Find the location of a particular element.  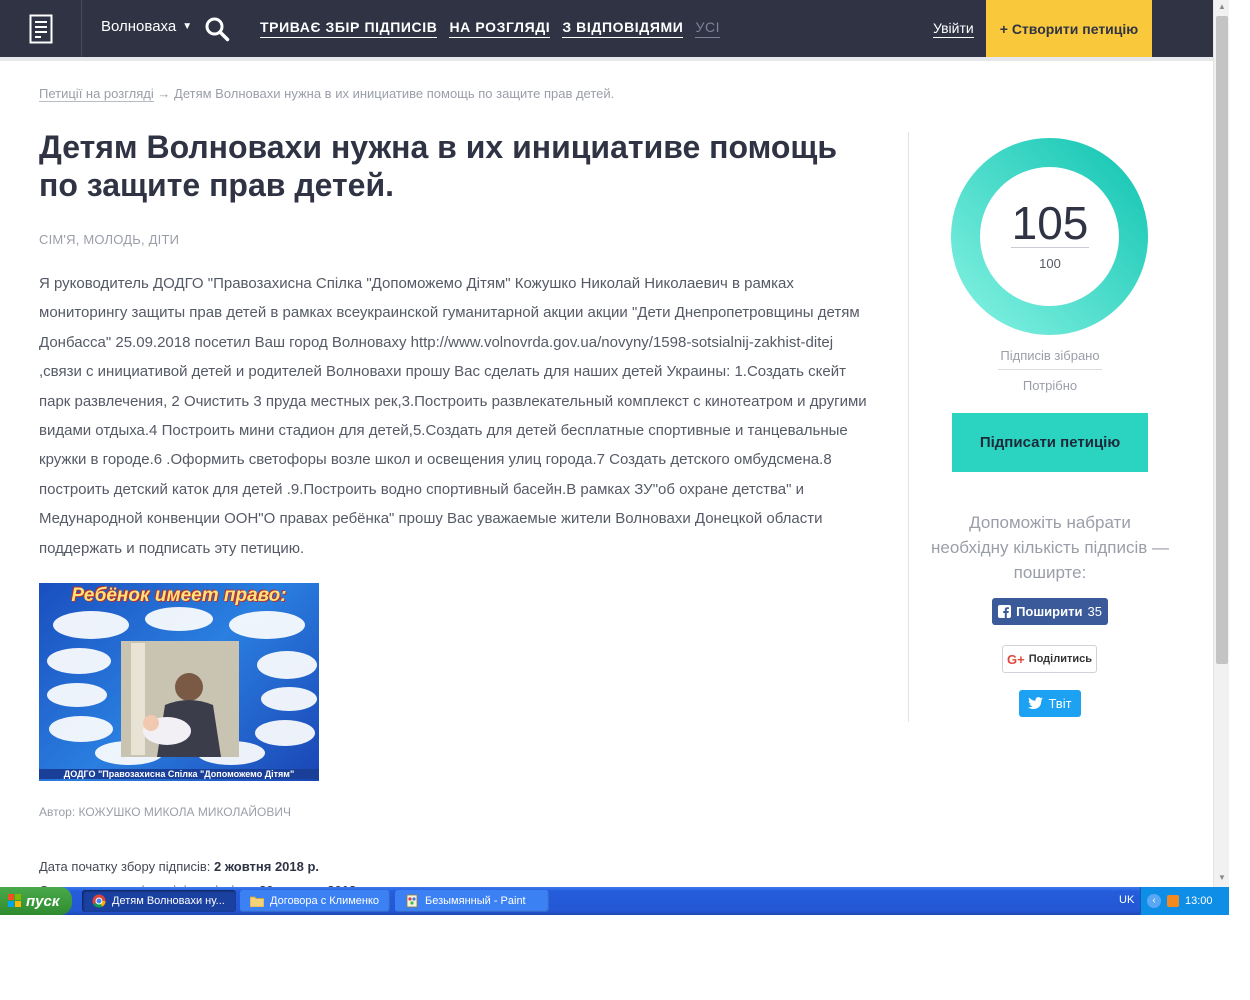

facebook-share-label: Поширити is located at coordinates (1049, 611).